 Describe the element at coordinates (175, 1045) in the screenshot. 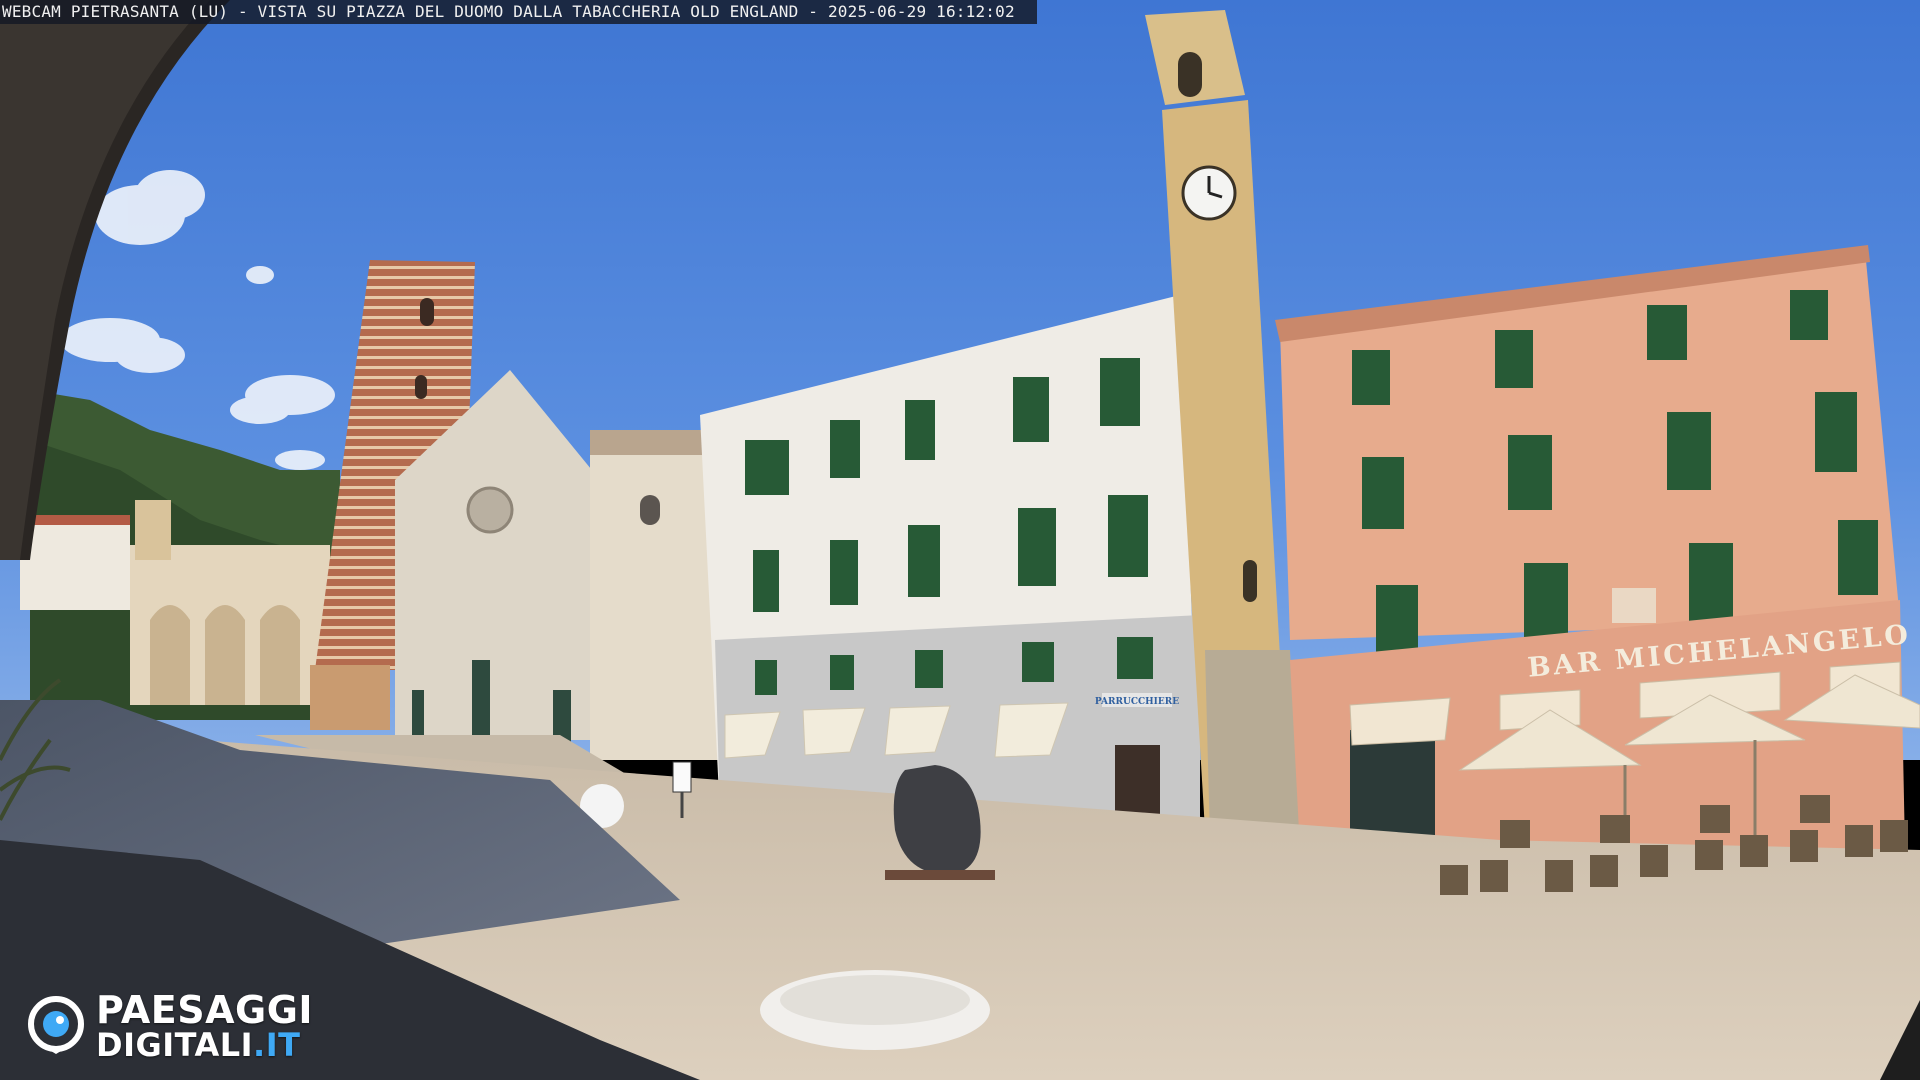

I see `logo-line2-main: DIGITALI` at that location.